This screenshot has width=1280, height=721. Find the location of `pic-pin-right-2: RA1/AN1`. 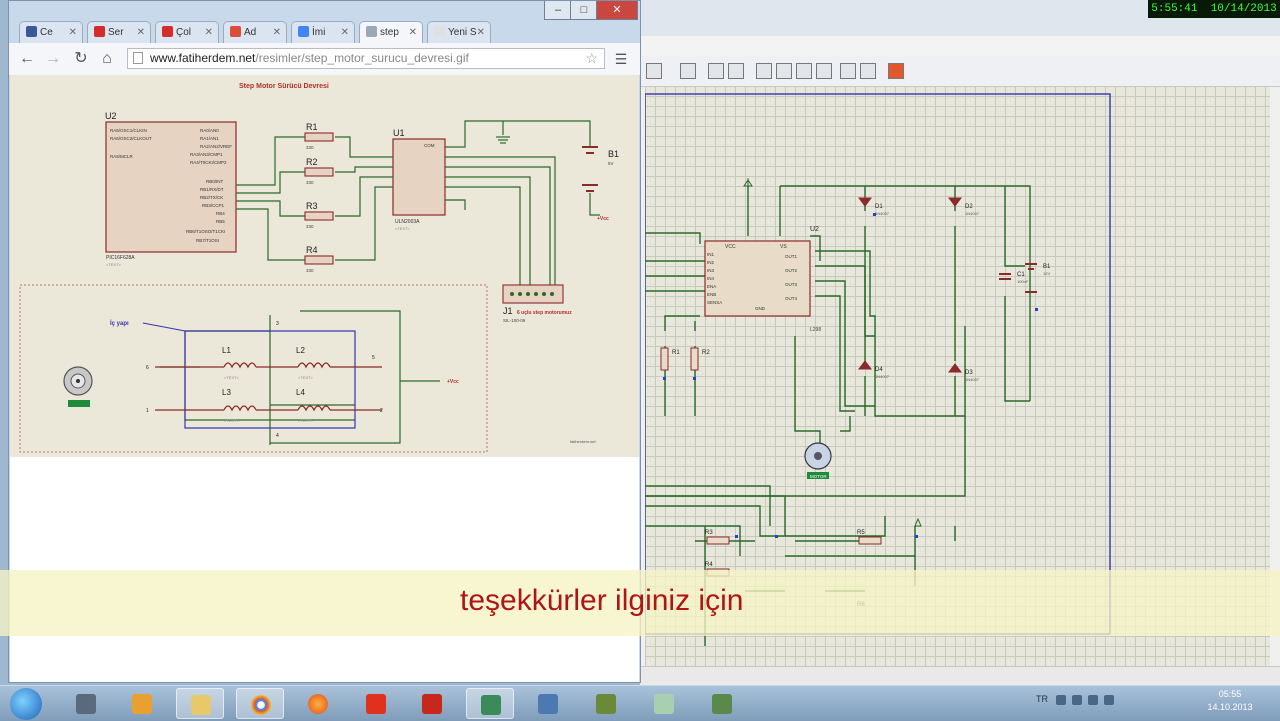

pic-pin-right-2: RA1/AN1 is located at coordinates (209, 138).